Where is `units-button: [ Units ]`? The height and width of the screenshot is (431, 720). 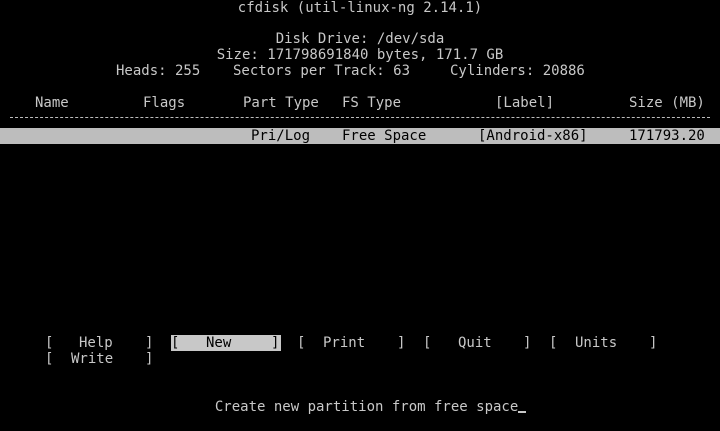 units-button: [ Units ] is located at coordinates (604, 343).